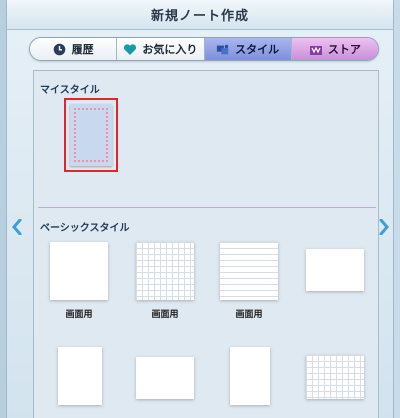 The width and height of the screenshot is (400, 418). I want to click on tab-history: 履歴, so click(74, 49).